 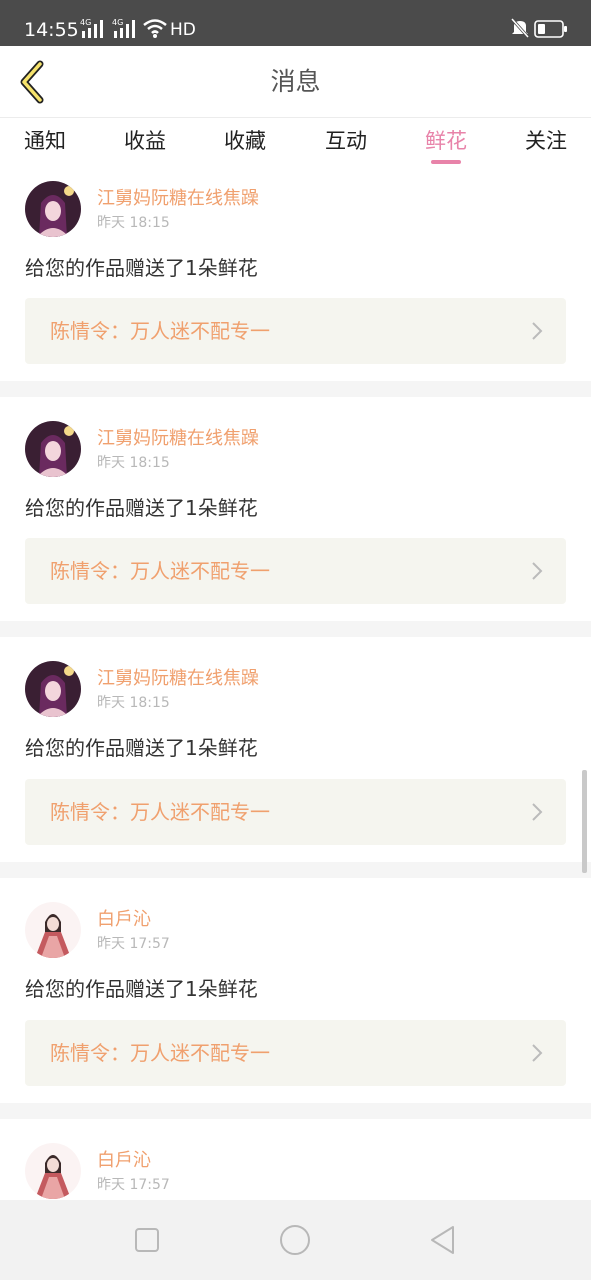 I want to click on tab-bar: 通知 收益 收藏 互动 鲜花 关注, so click(x=295, y=143).